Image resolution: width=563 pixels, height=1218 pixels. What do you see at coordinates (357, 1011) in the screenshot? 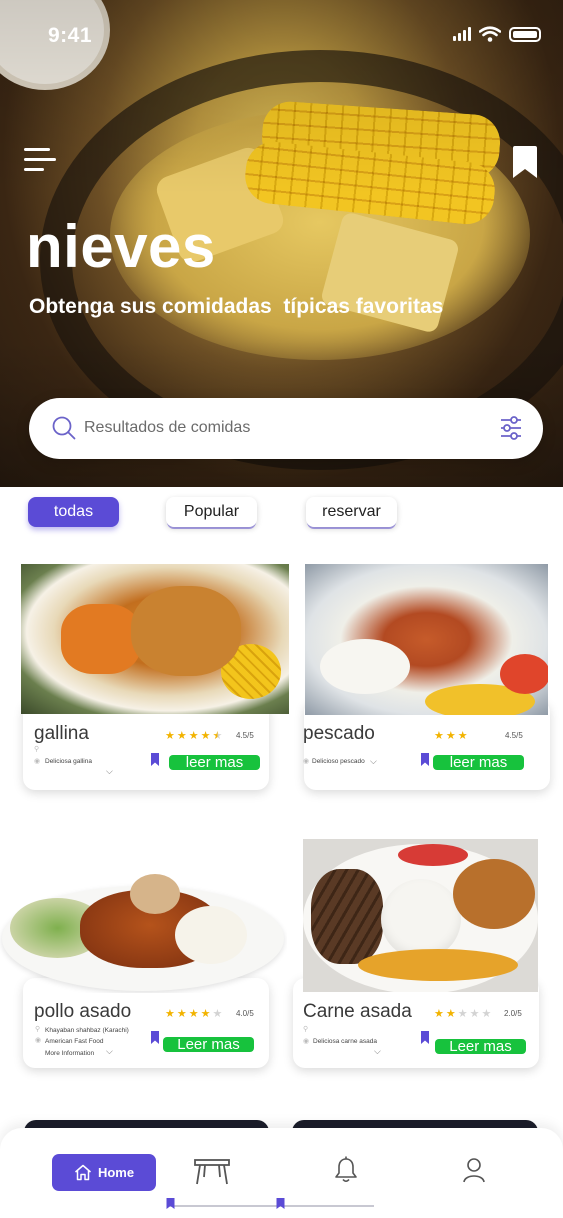
I see `card-title: Carne asada` at bounding box center [357, 1011].